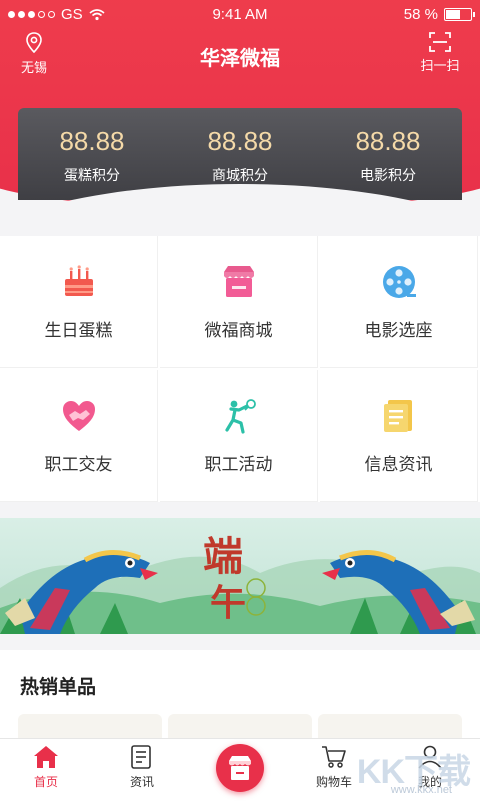 Image resolution: width=480 pixels, height=801 pixels. What do you see at coordinates (453, 14) in the screenshot?
I see `battery-level` at bounding box center [453, 14].